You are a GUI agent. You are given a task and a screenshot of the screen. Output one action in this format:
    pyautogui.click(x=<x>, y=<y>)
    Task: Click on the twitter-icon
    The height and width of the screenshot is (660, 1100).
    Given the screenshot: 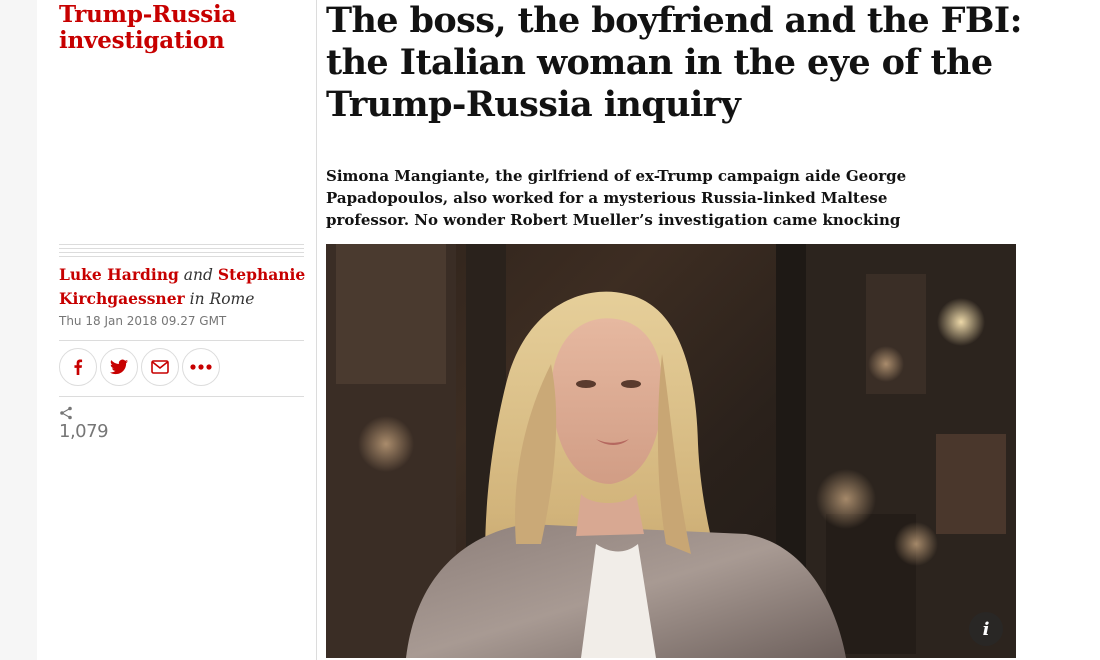 What is the action you would take?
    pyautogui.click(x=119, y=367)
    